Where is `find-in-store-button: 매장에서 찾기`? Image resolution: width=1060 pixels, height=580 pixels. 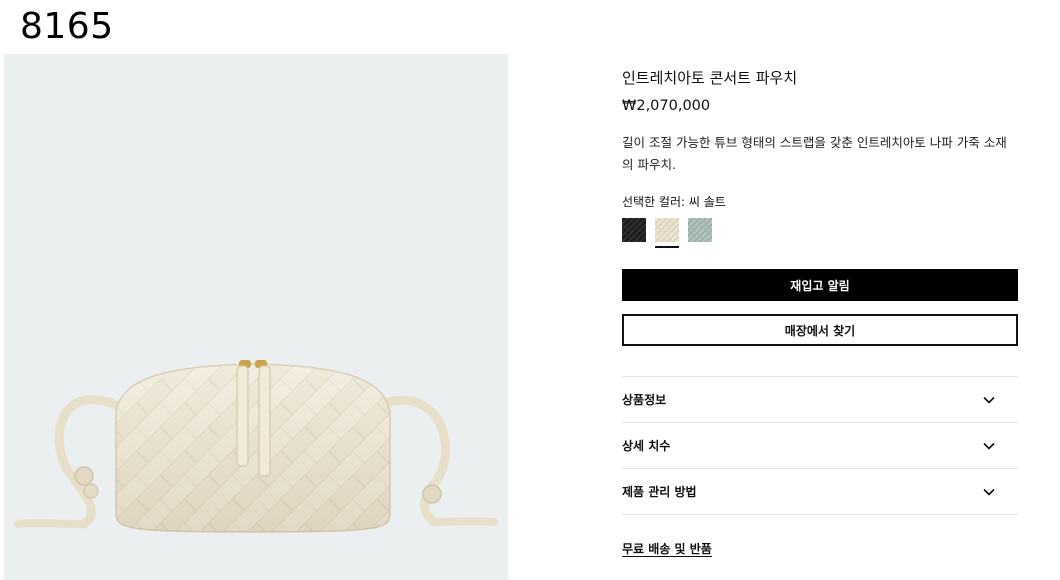 find-in-store-button: 매장에서 찾기 is located at coordinates (820, 330).